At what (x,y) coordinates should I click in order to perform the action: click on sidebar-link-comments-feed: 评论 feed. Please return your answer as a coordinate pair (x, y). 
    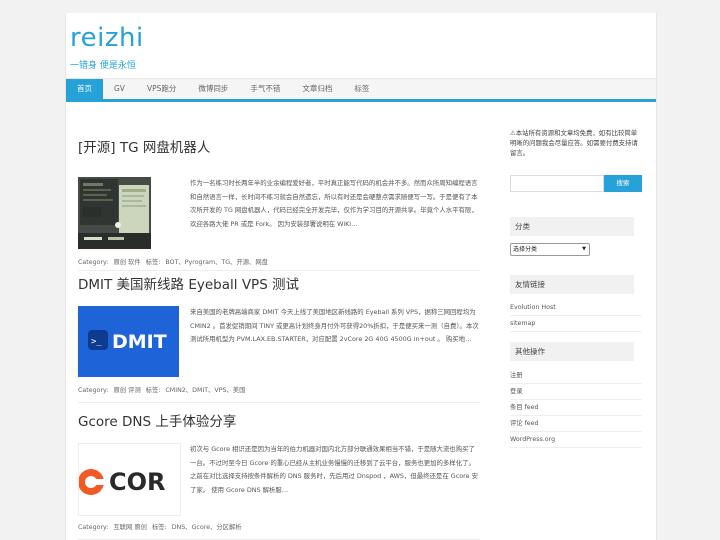
    Looking at the image, I should click on (576, 424).